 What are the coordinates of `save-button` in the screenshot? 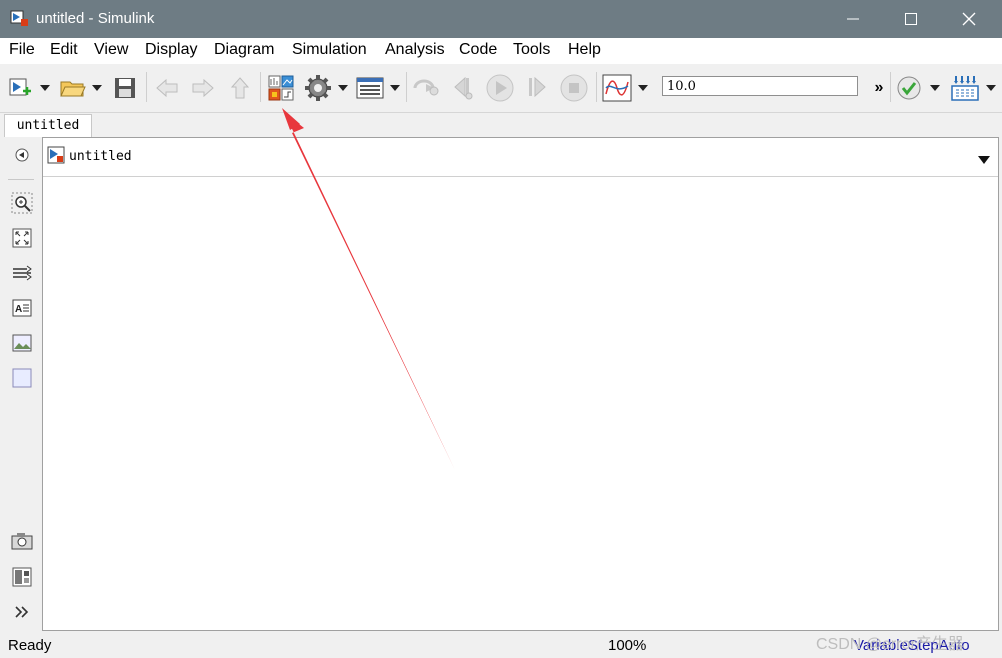 It's located at (125, 88).